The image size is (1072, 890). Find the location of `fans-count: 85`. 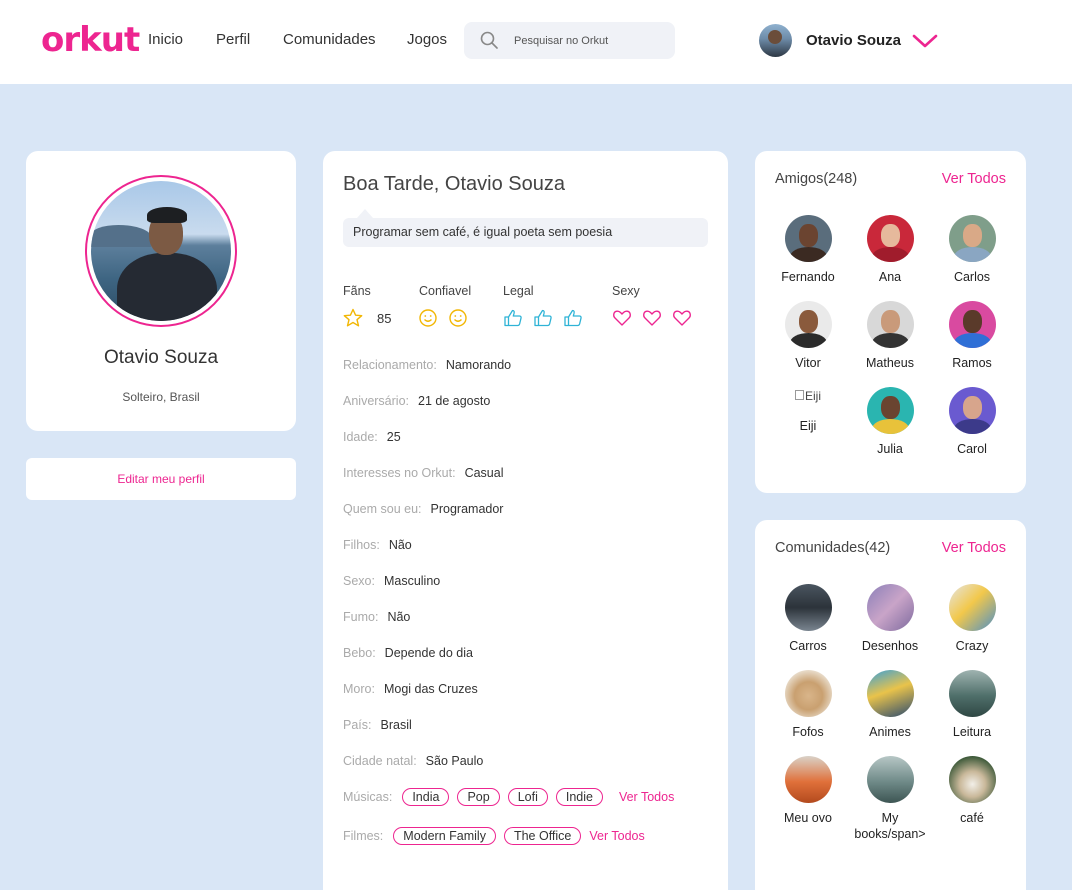

fans-count: 85 is located at coordinates (384, 318).